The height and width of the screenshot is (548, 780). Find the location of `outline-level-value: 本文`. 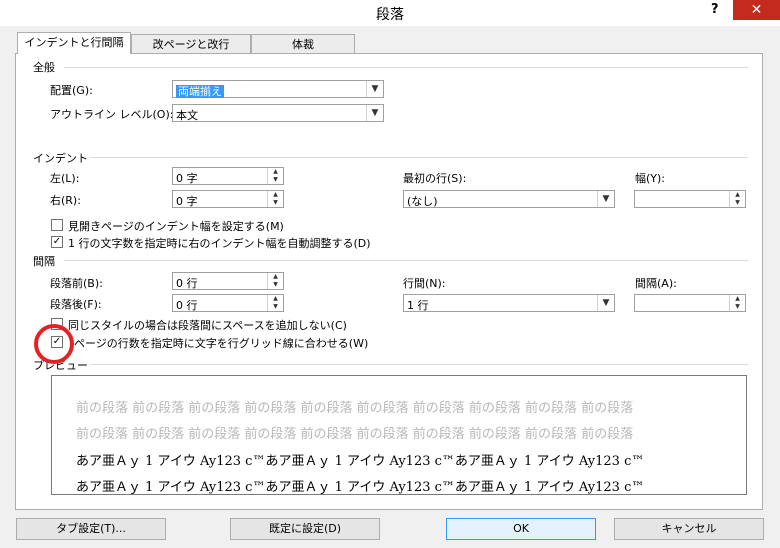

outline-level-value: 本文 is located at coordinates (187, 115).